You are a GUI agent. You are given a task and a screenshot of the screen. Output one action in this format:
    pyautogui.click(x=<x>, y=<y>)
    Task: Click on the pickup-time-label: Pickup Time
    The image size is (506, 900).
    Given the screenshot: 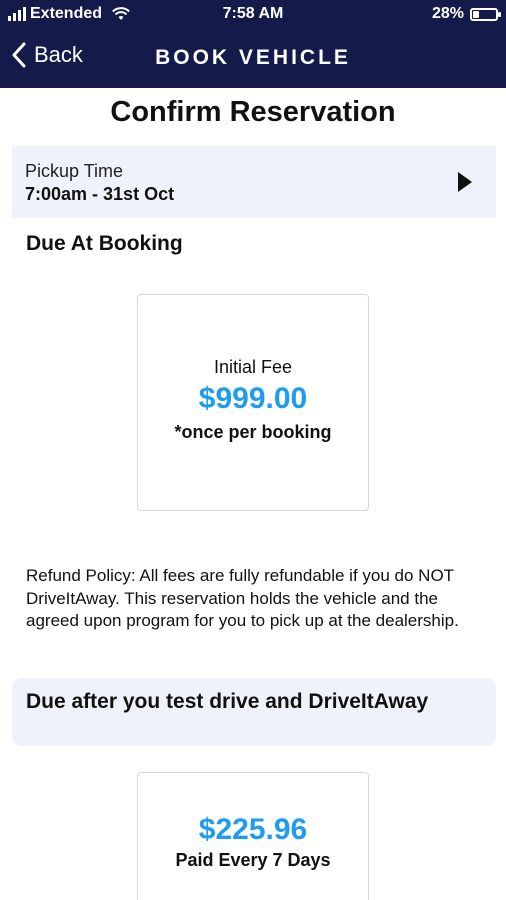 What is the action you would take?
    pyautogui.click(x=74, y=171)
    